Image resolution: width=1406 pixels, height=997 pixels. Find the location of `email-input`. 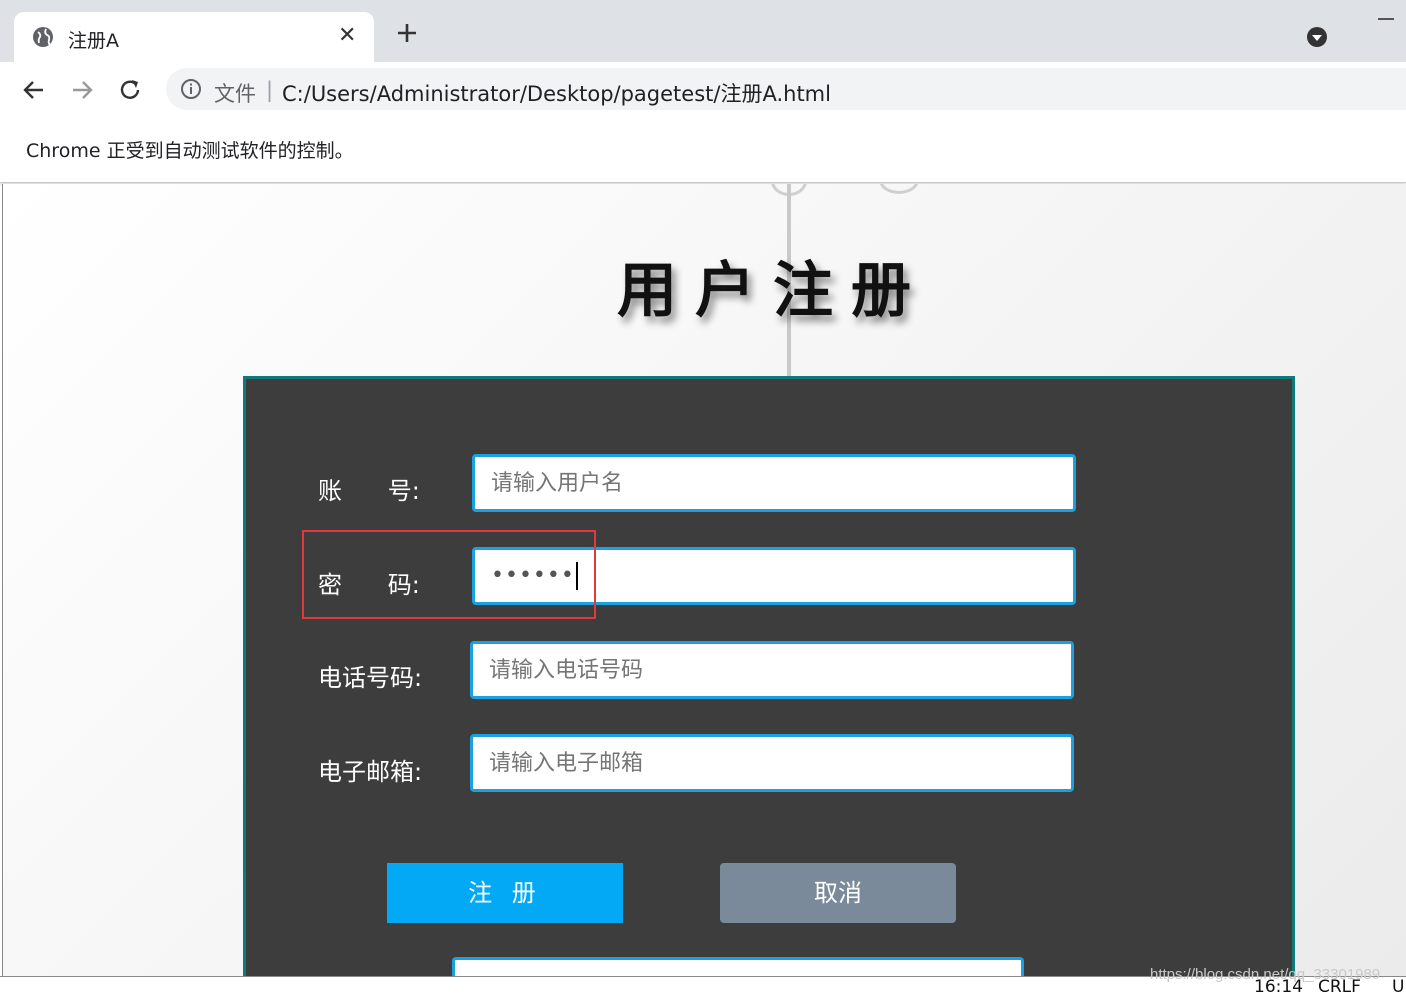

email-input is located at coordinates (772, 763).